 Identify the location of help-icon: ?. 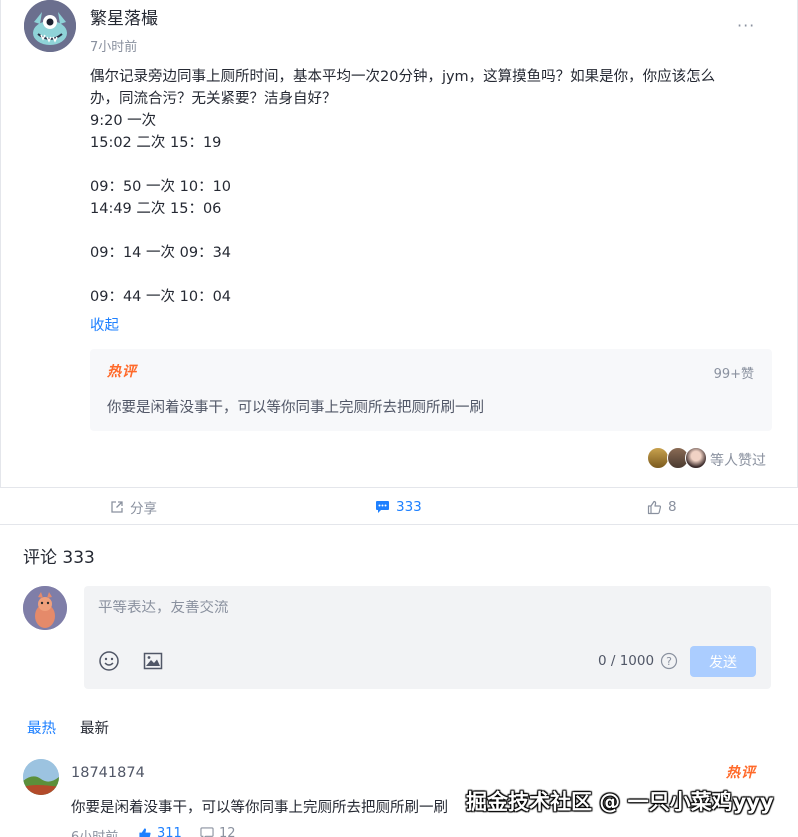
(669, 663).